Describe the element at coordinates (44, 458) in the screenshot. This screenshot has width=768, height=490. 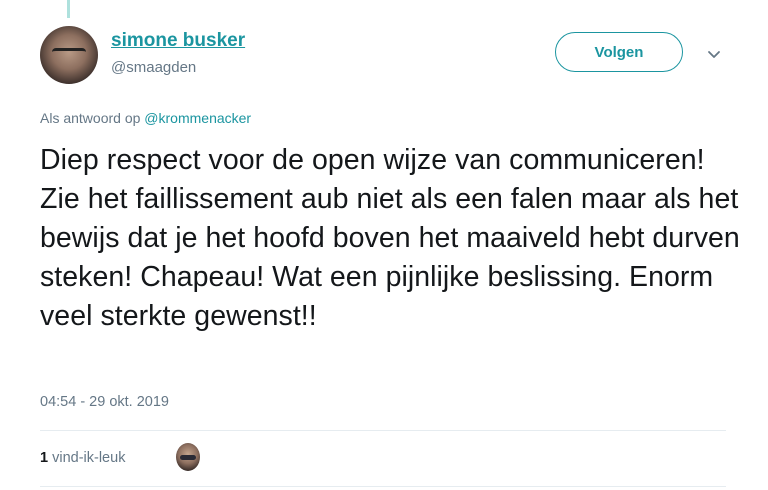
I see `likes-number: 1` at that location.